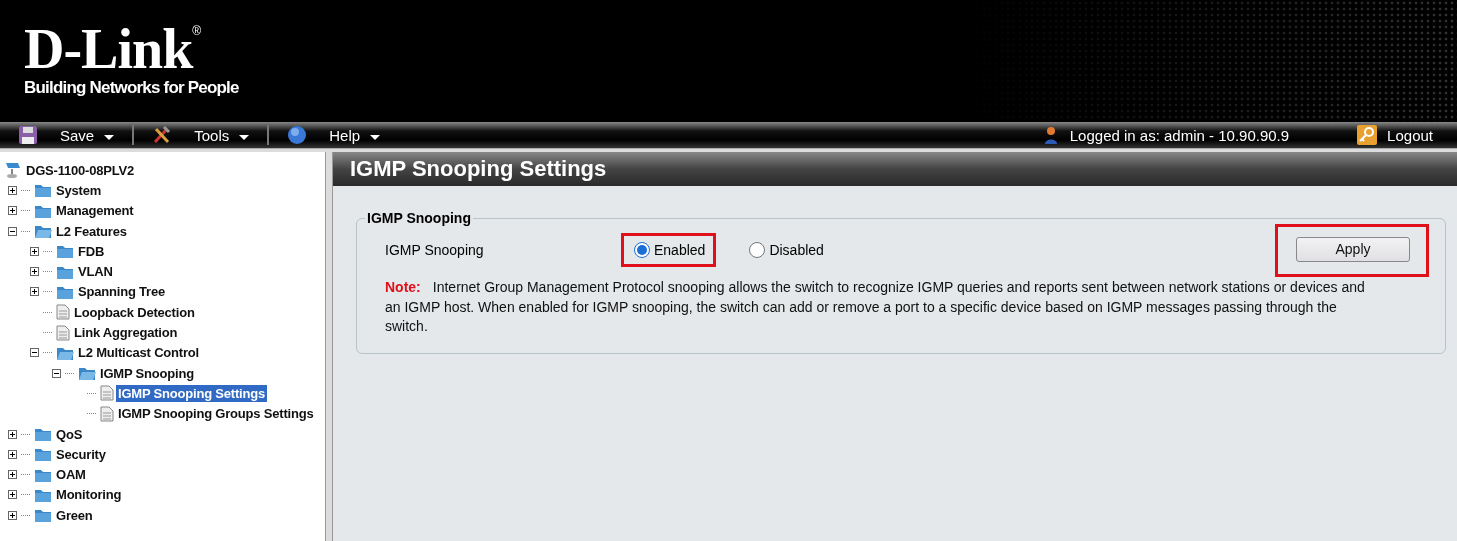 Image resolution: width=1457 pixels, height=541 pixels. What do you see at coordinates (192, 393) in the screenshot?
I see `tree-item: IGMP Snooping Settings` at bounding box center [192, 393].